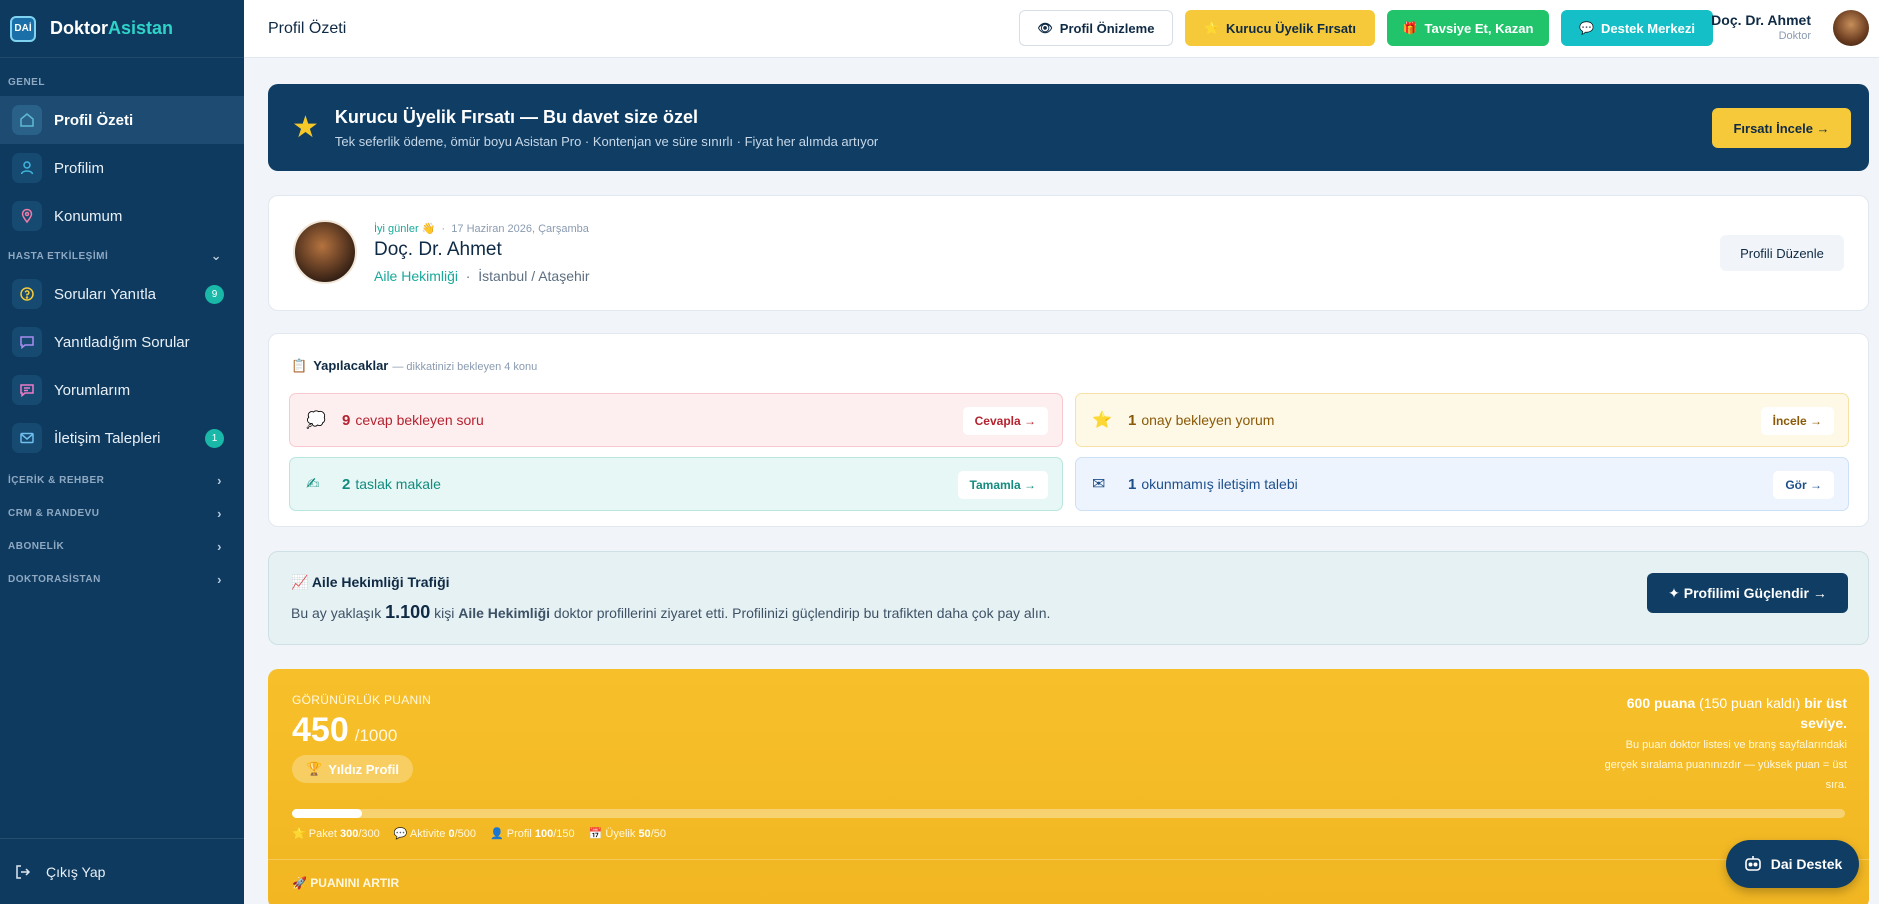 This screenshot has height=904, width=1879. I want to click on todo-count: 2, so click(346, 484).